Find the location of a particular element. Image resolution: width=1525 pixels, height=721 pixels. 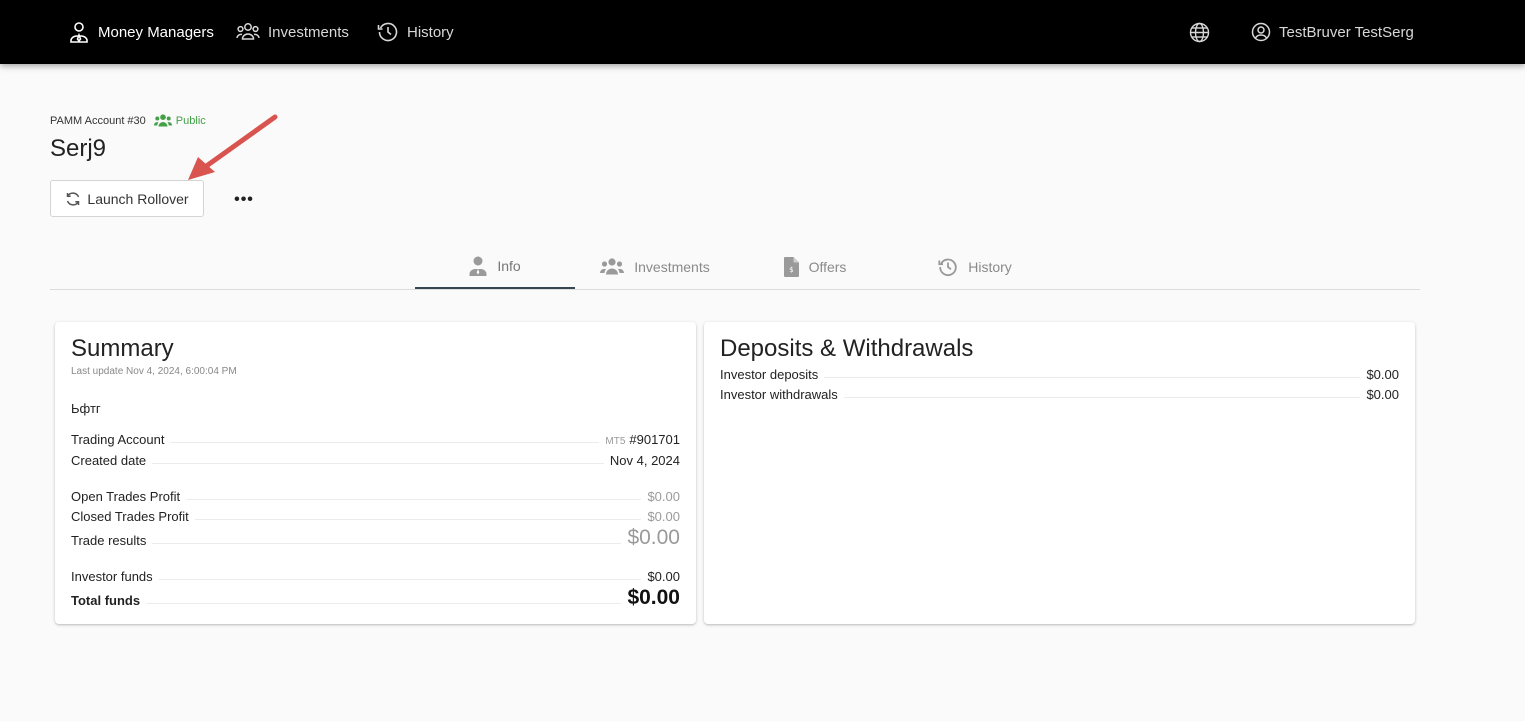

language-selector is located at coordinates (1203, 32).